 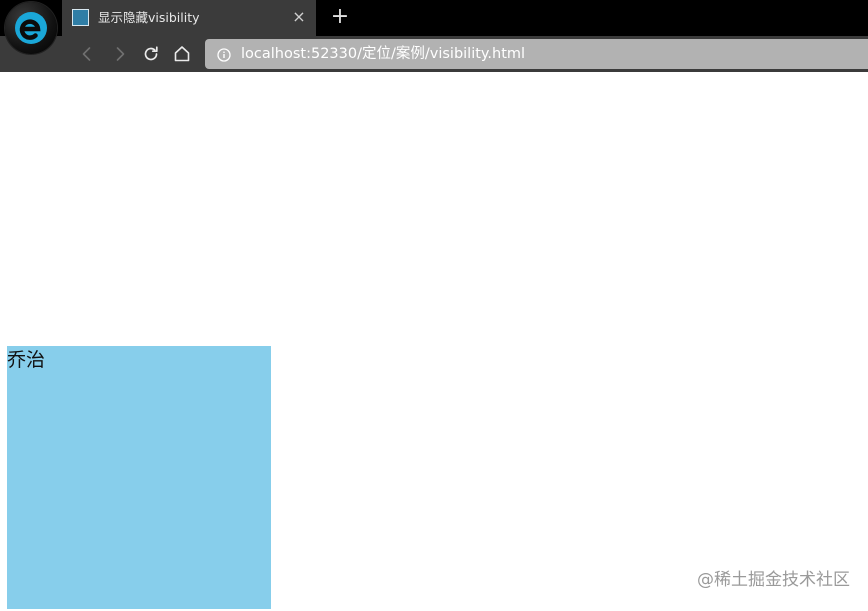 What do you see at coordinates (299, 17) in the screenshot?
I see `tab-close-icon: ×` at bounding box center [299, 17].